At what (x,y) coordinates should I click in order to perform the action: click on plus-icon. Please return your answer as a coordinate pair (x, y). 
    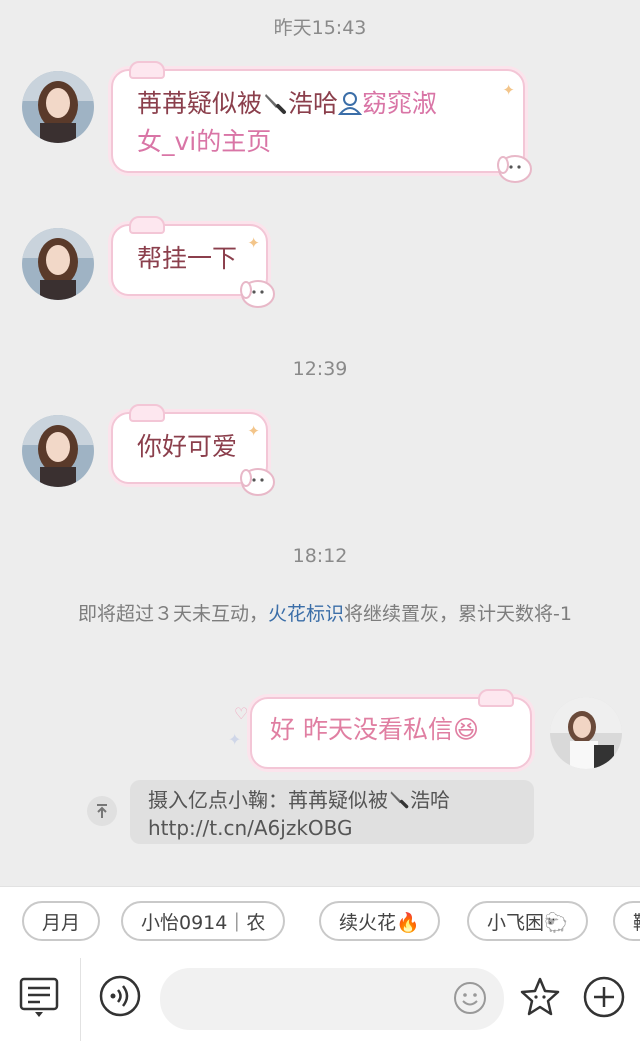
    Looking at the image, I should click on (604, 999).